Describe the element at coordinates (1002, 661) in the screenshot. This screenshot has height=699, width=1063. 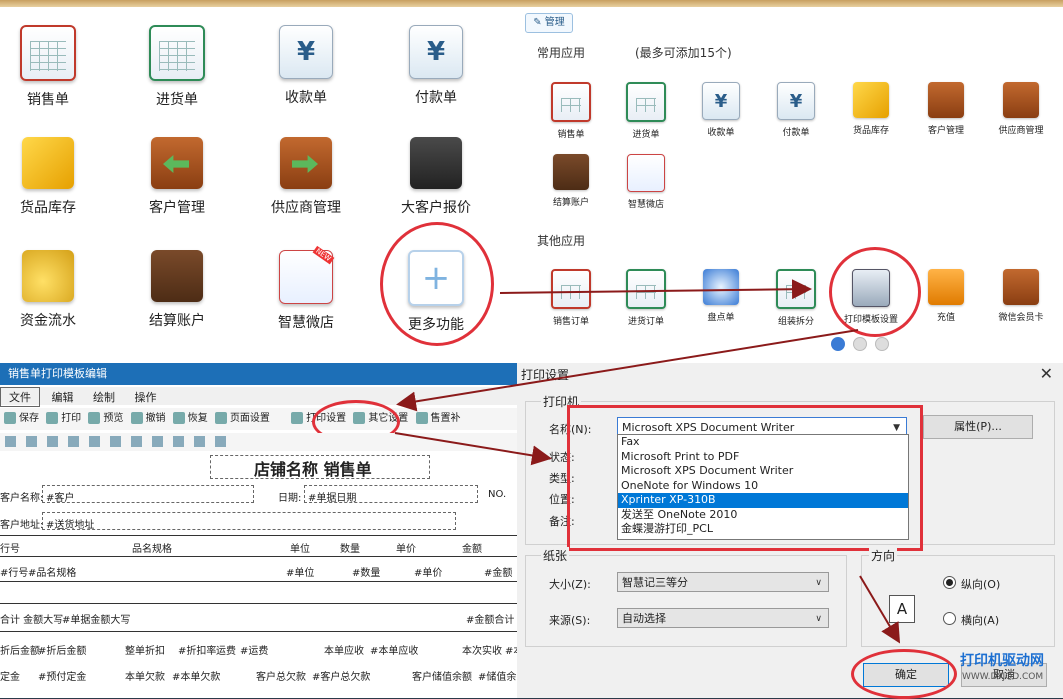
I see `watermark-title: 打印机驱动网` at that location.